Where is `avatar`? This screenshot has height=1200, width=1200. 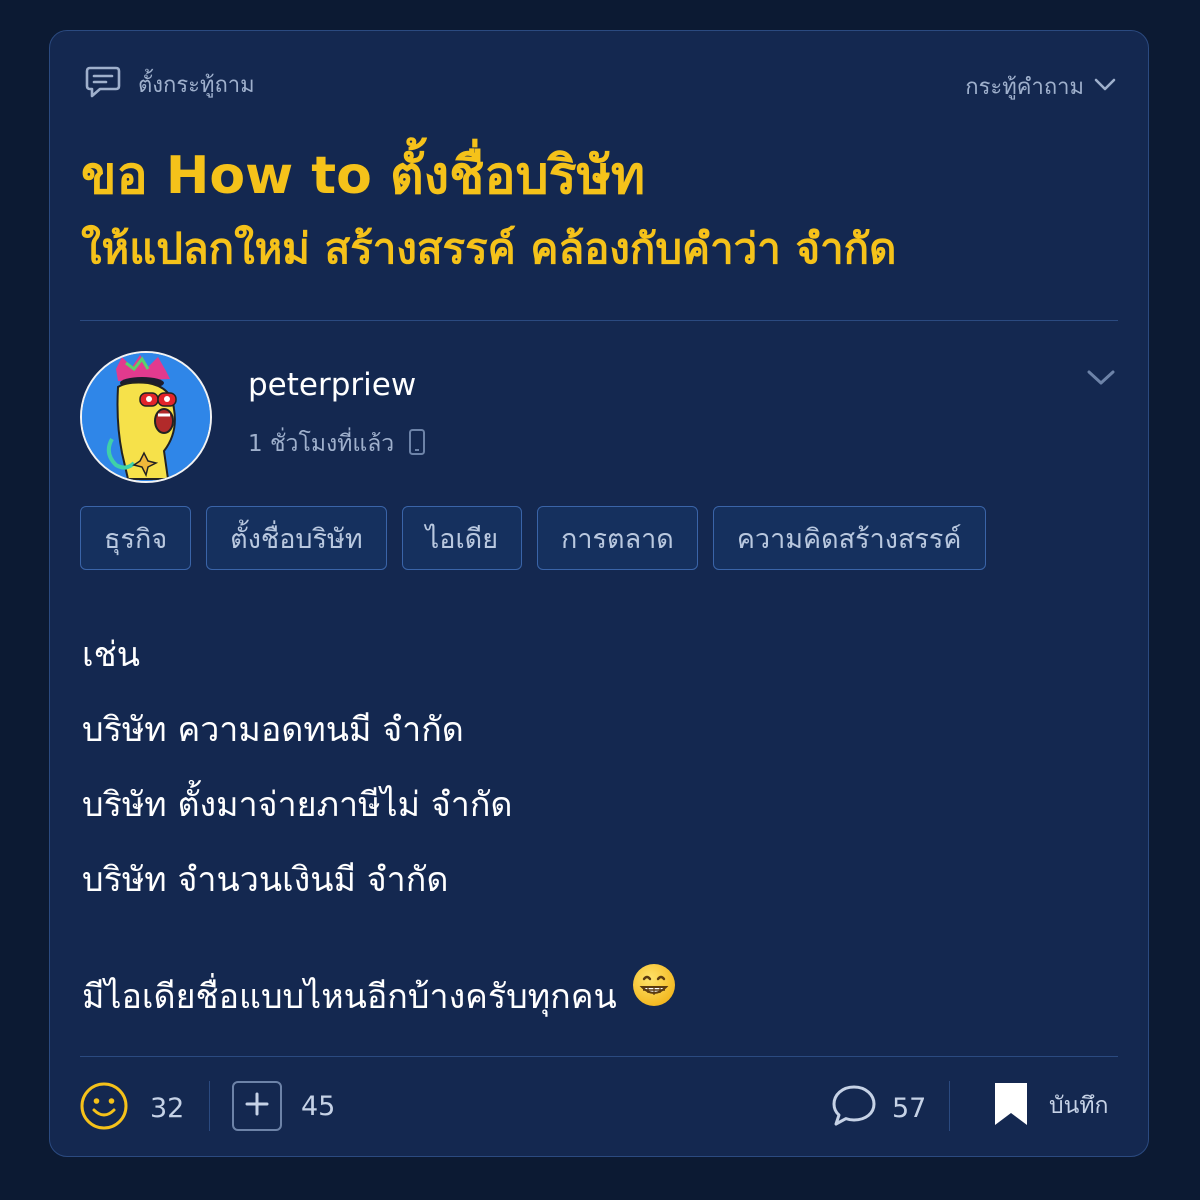 avatar is located at coordinates (146, 417).